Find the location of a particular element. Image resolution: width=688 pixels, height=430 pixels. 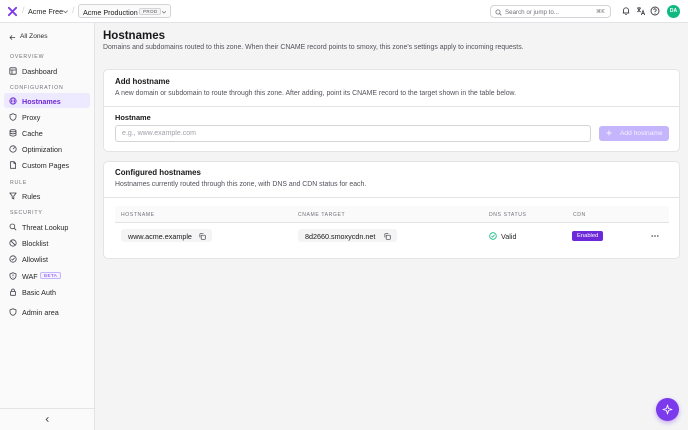

user-avatar: DA is located at coordinates (673, 11).